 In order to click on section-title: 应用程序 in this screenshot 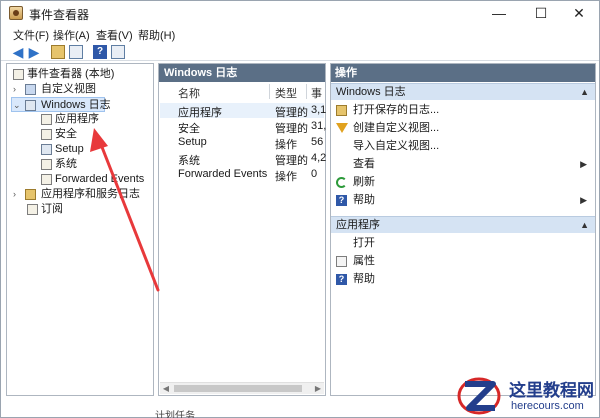, I will do `click(358, 225)`.